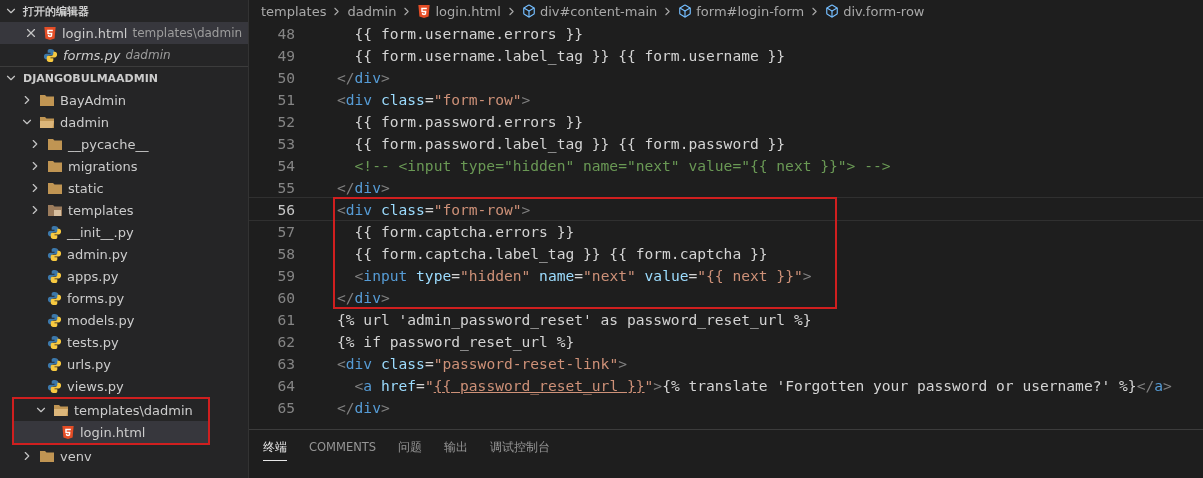 Image resolution: width=1203 pixels, height=478 pixels. I want to click on folder-row: BayAdmin, so click(124, 100).